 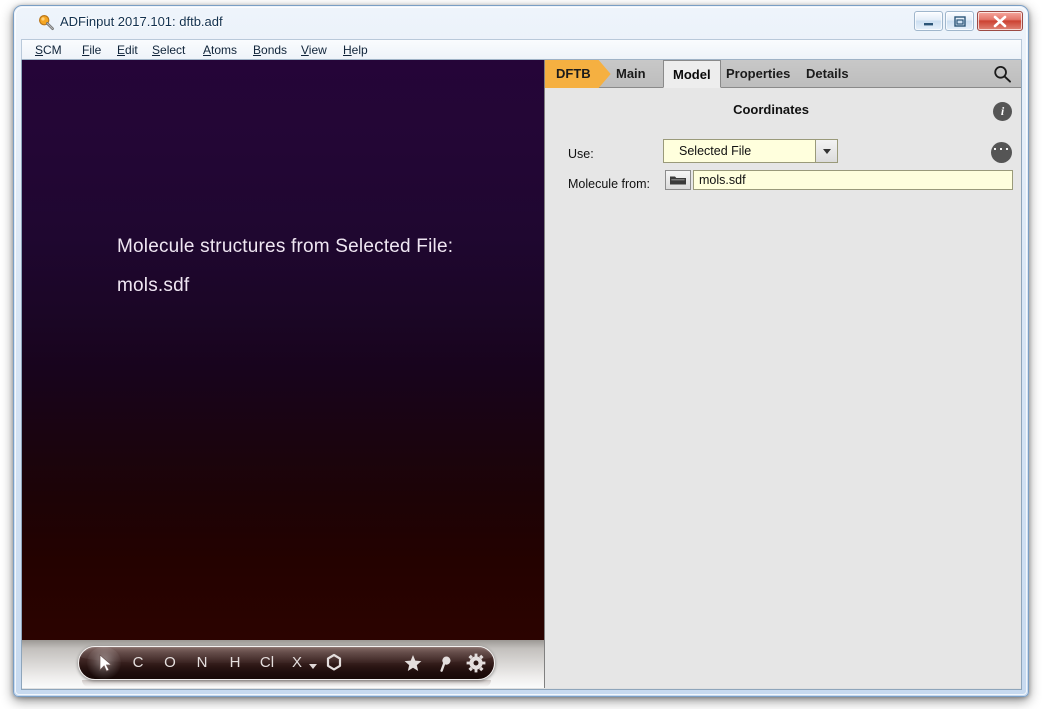 I want to click on window-title: ADFinput 2017.101: dftb.adf, so click(x=141, y=21).